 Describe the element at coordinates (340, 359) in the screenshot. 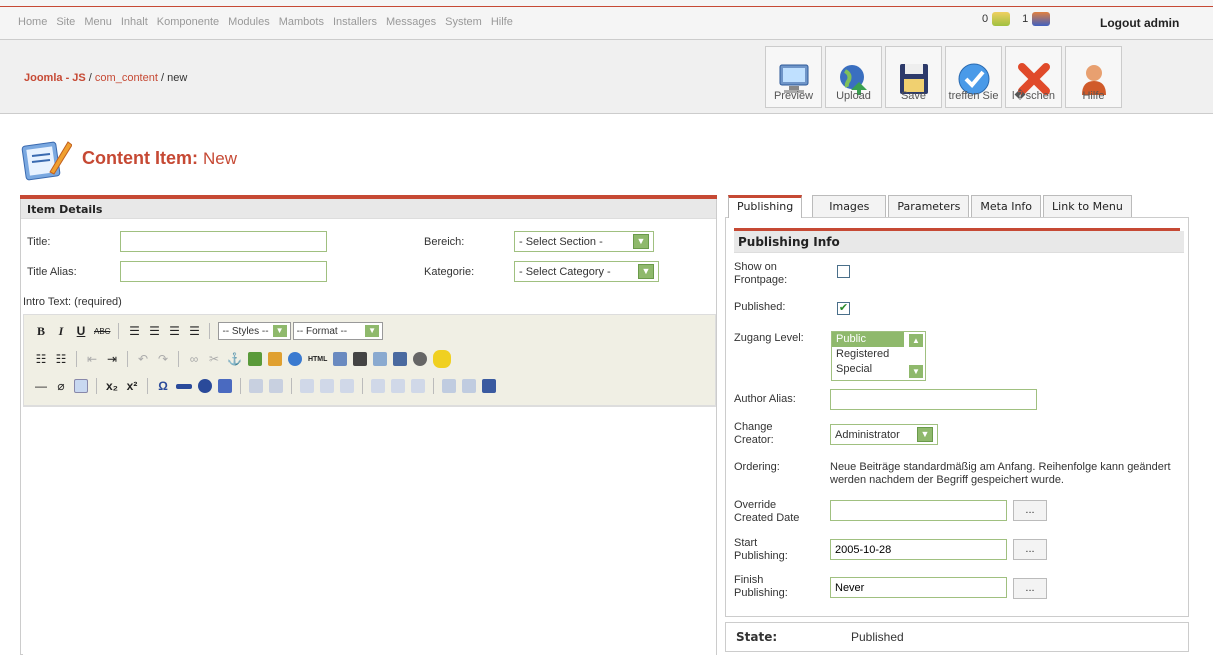

I see `preview-icon` at that location.